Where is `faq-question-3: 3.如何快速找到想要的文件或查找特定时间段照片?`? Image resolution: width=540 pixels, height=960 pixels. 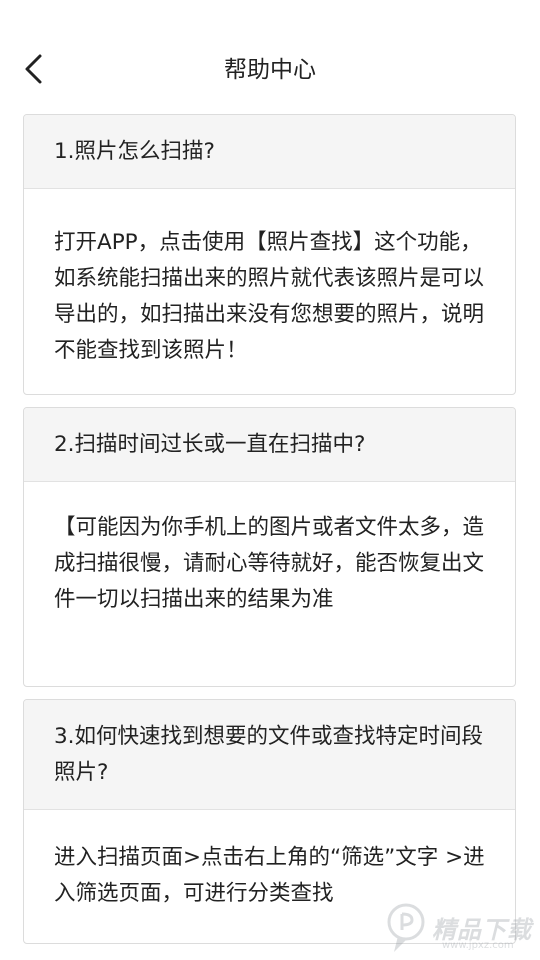
faq-question-3: 3.如何快速找到想要的文件或查找特定时间段照片? is located at coordinates (269, 755).